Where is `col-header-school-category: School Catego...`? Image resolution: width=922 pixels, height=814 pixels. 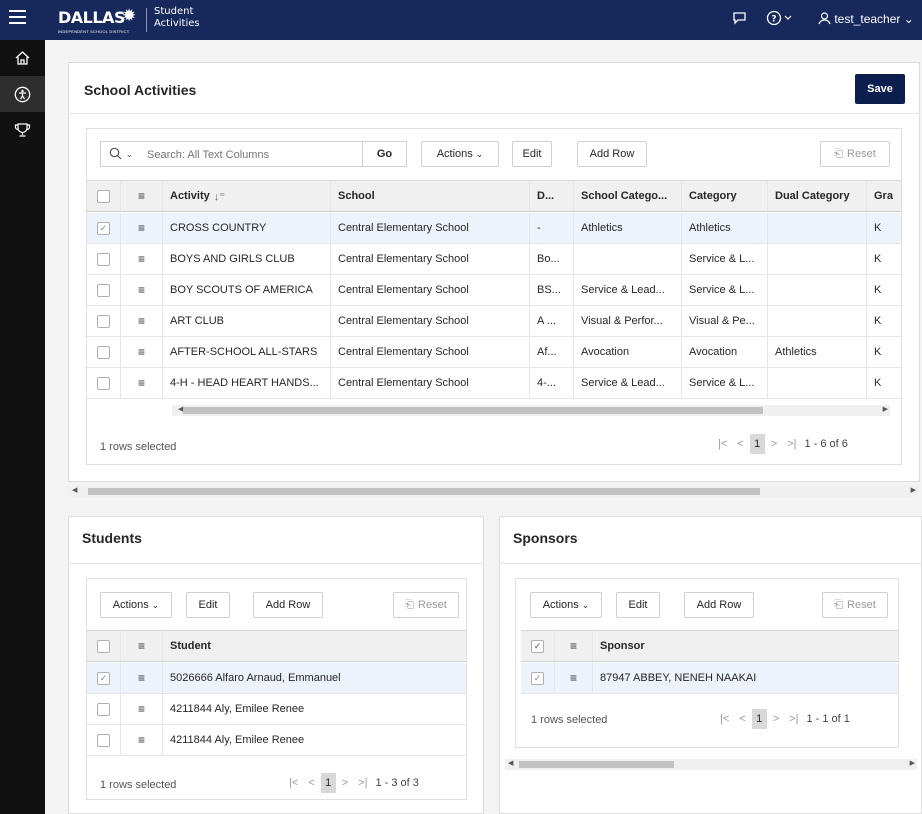 col-header-school-category: School Catego... is located at coordinates (628, 196).